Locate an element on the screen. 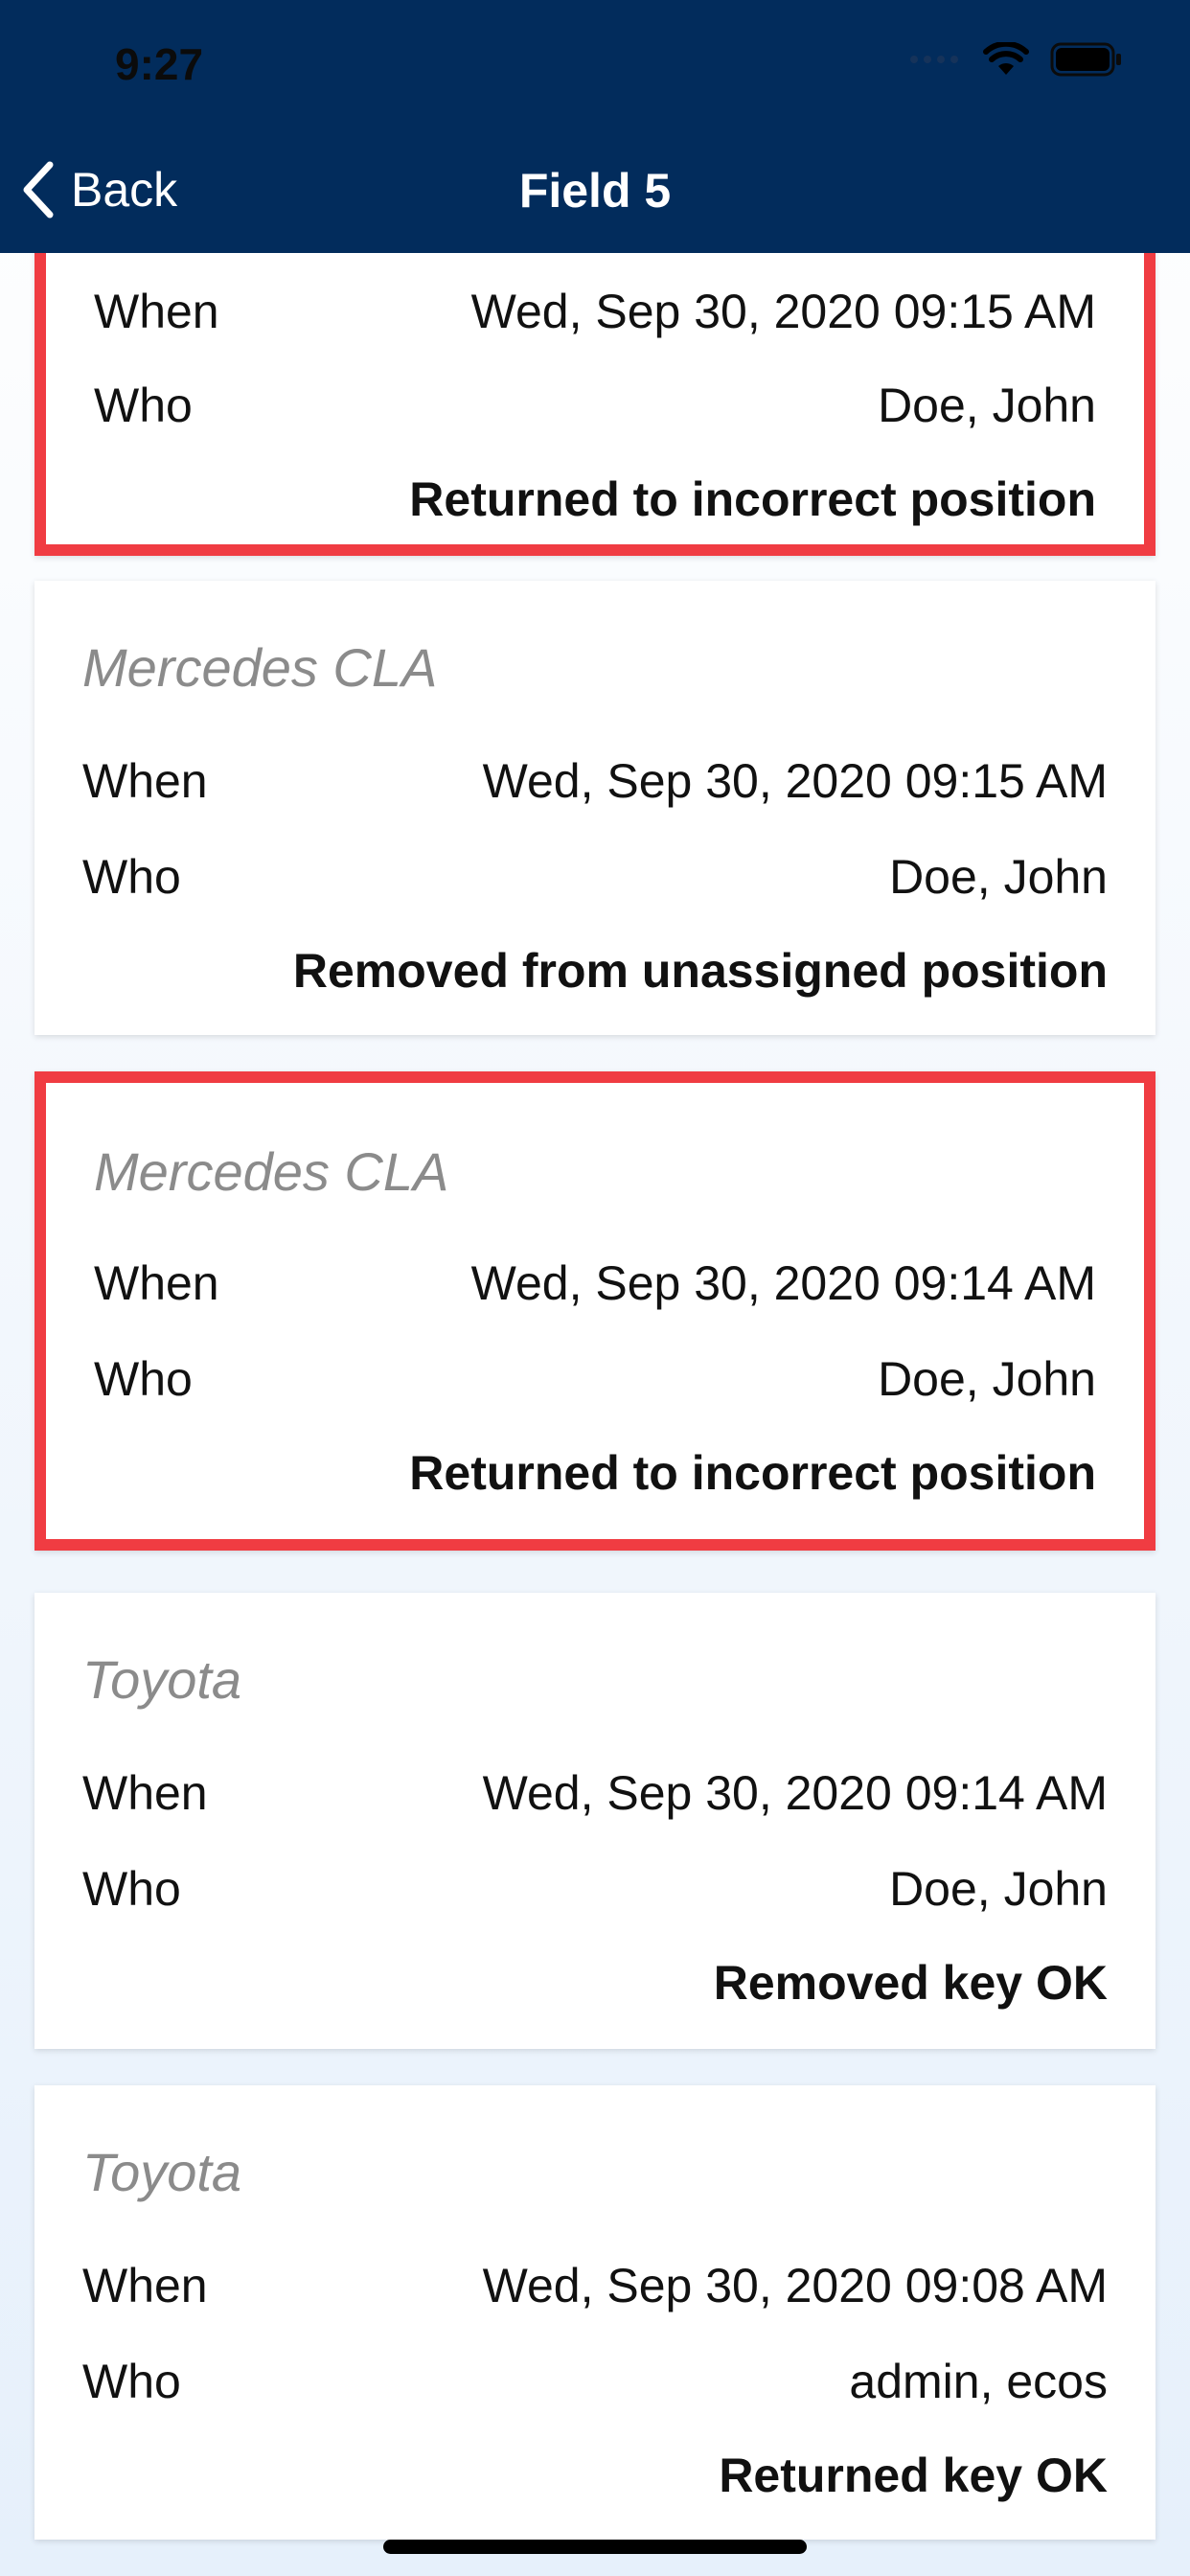 The image size is (1190, 2576). action-text: Removed from unassigned position is located at coordinates (700, 971).